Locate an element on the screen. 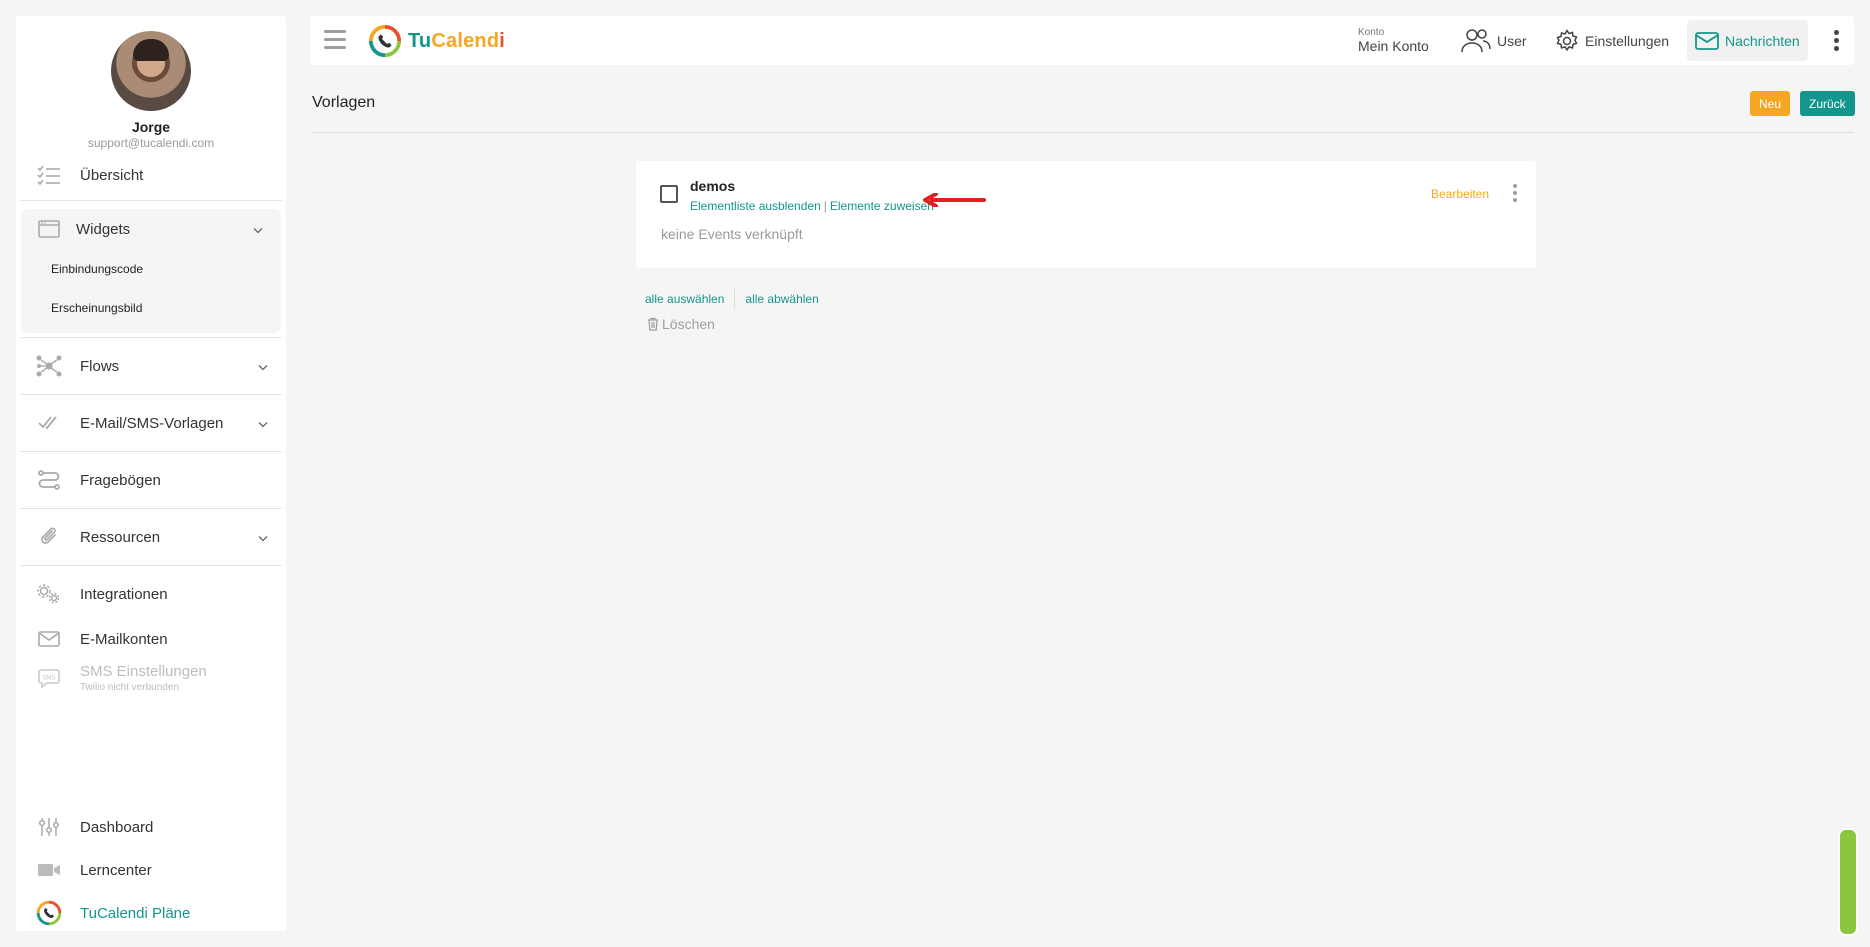  profile-name: Jorge is located at coordinates (151, 127).